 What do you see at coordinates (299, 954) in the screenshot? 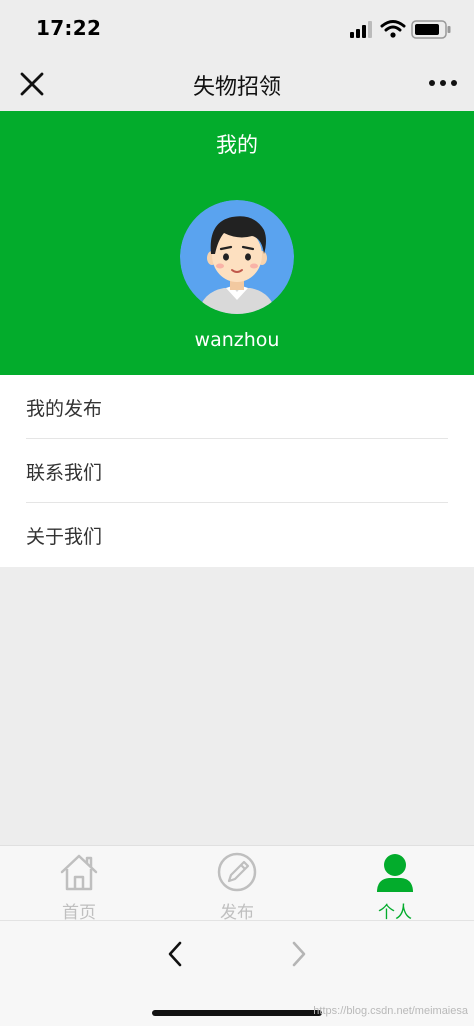
I see `chevron-right-icon` at bounding box center [299, 954].